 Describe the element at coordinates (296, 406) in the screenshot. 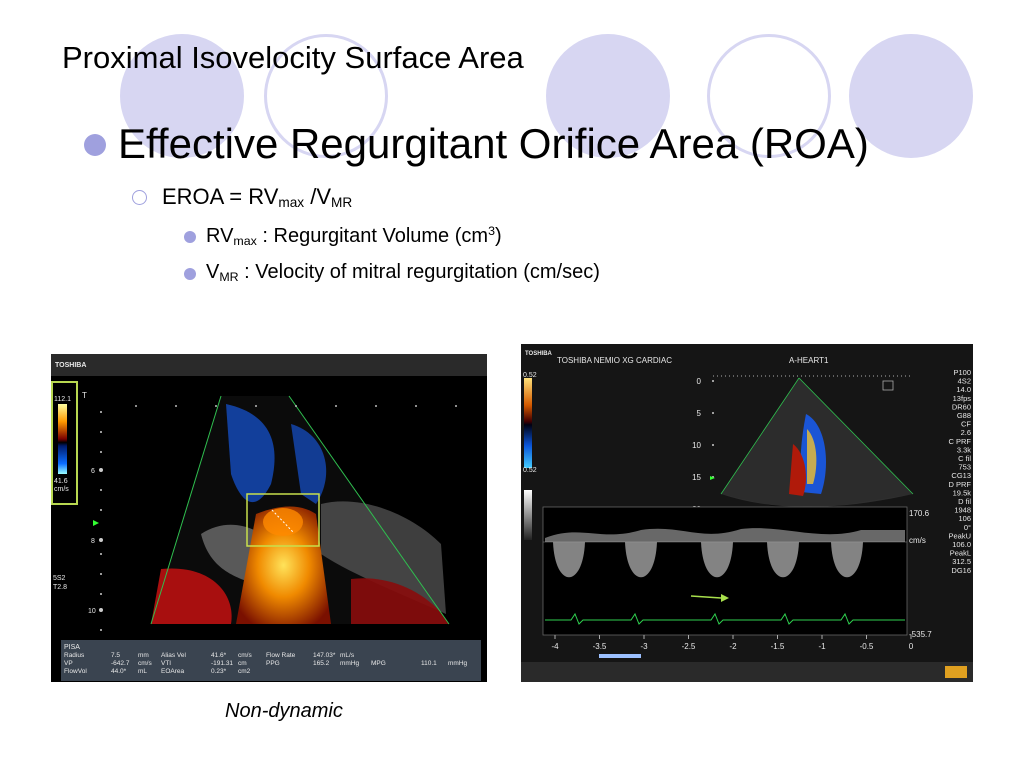

I see `lateral-ruler` at that location.